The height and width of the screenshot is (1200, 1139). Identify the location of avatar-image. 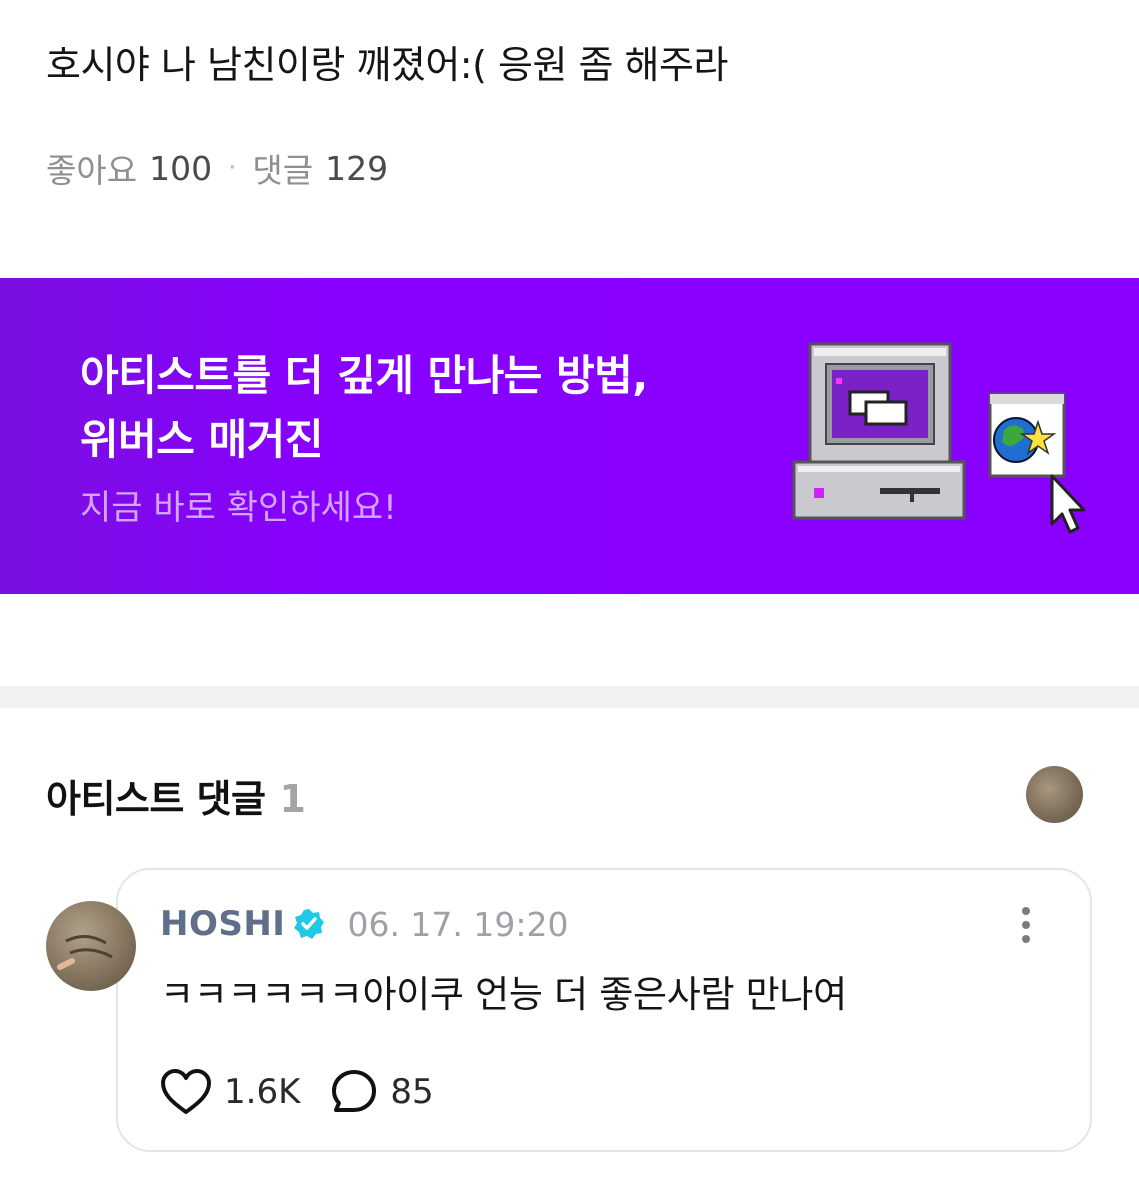
(85, 952).